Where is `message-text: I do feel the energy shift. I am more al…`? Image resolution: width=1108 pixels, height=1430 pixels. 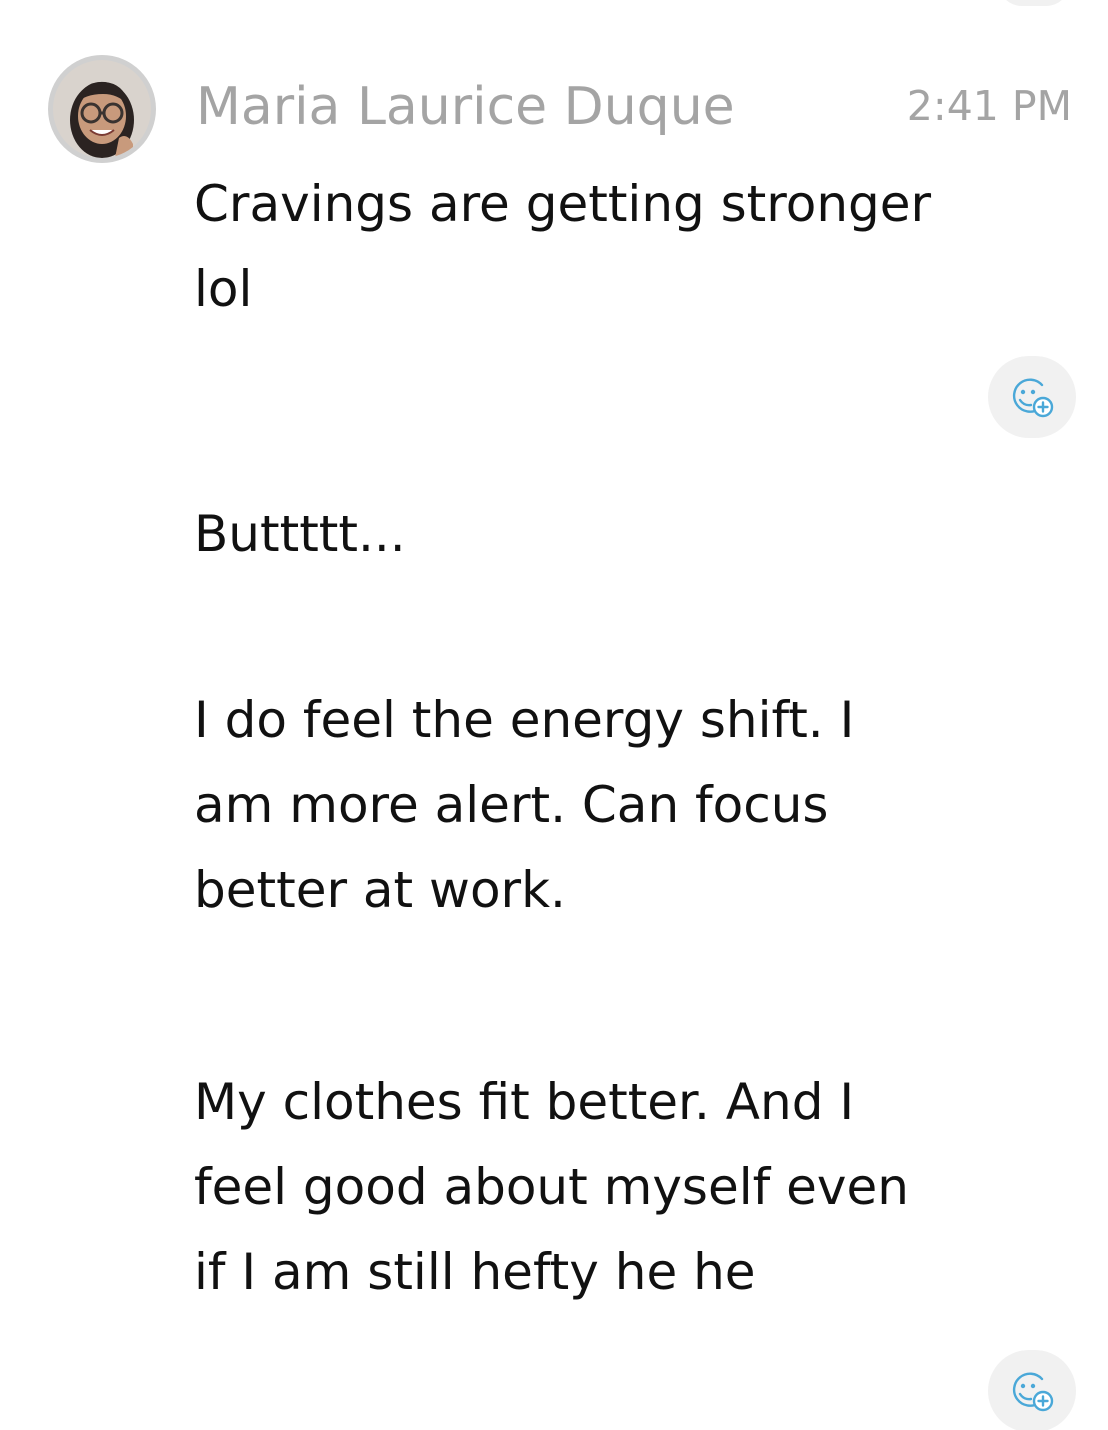
message-text: I do feel the energy shift. I am more al… is located at coordinates (524, 805).